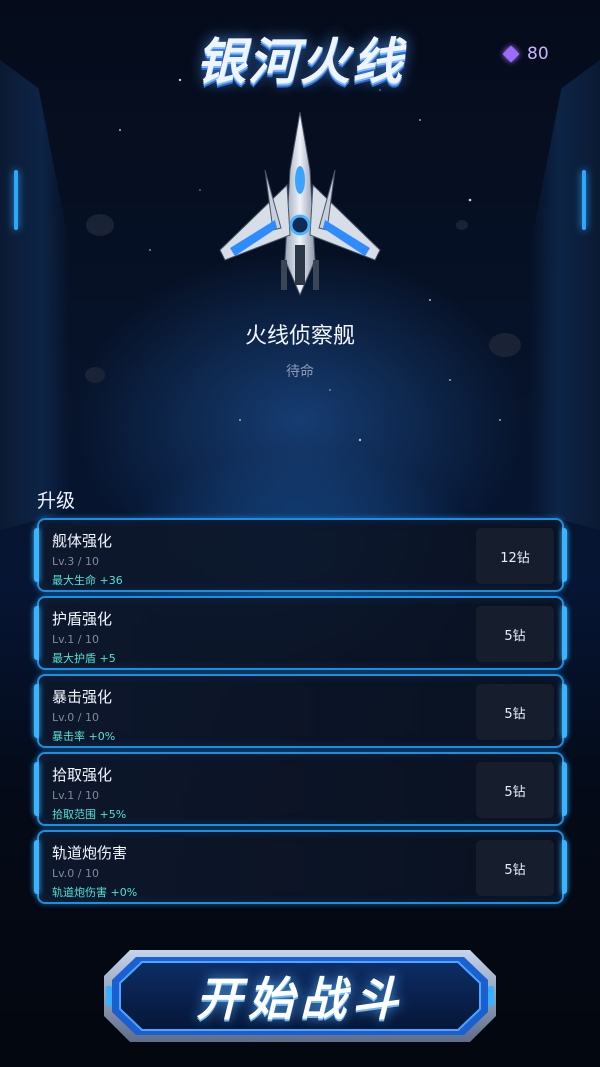 The height and width of the screenshot is (1067, 600). What do you see at coordinates (299, 336) in the screenshot?
I see `ship-name: 火线侦察舰` at bounding box center [299, 336].